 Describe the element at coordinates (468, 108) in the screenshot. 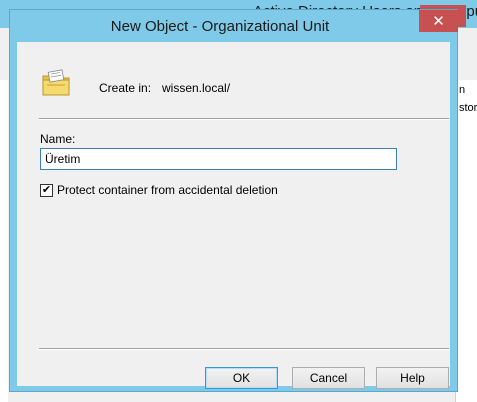

I see `background-column-fragment-2: stor` at that location.